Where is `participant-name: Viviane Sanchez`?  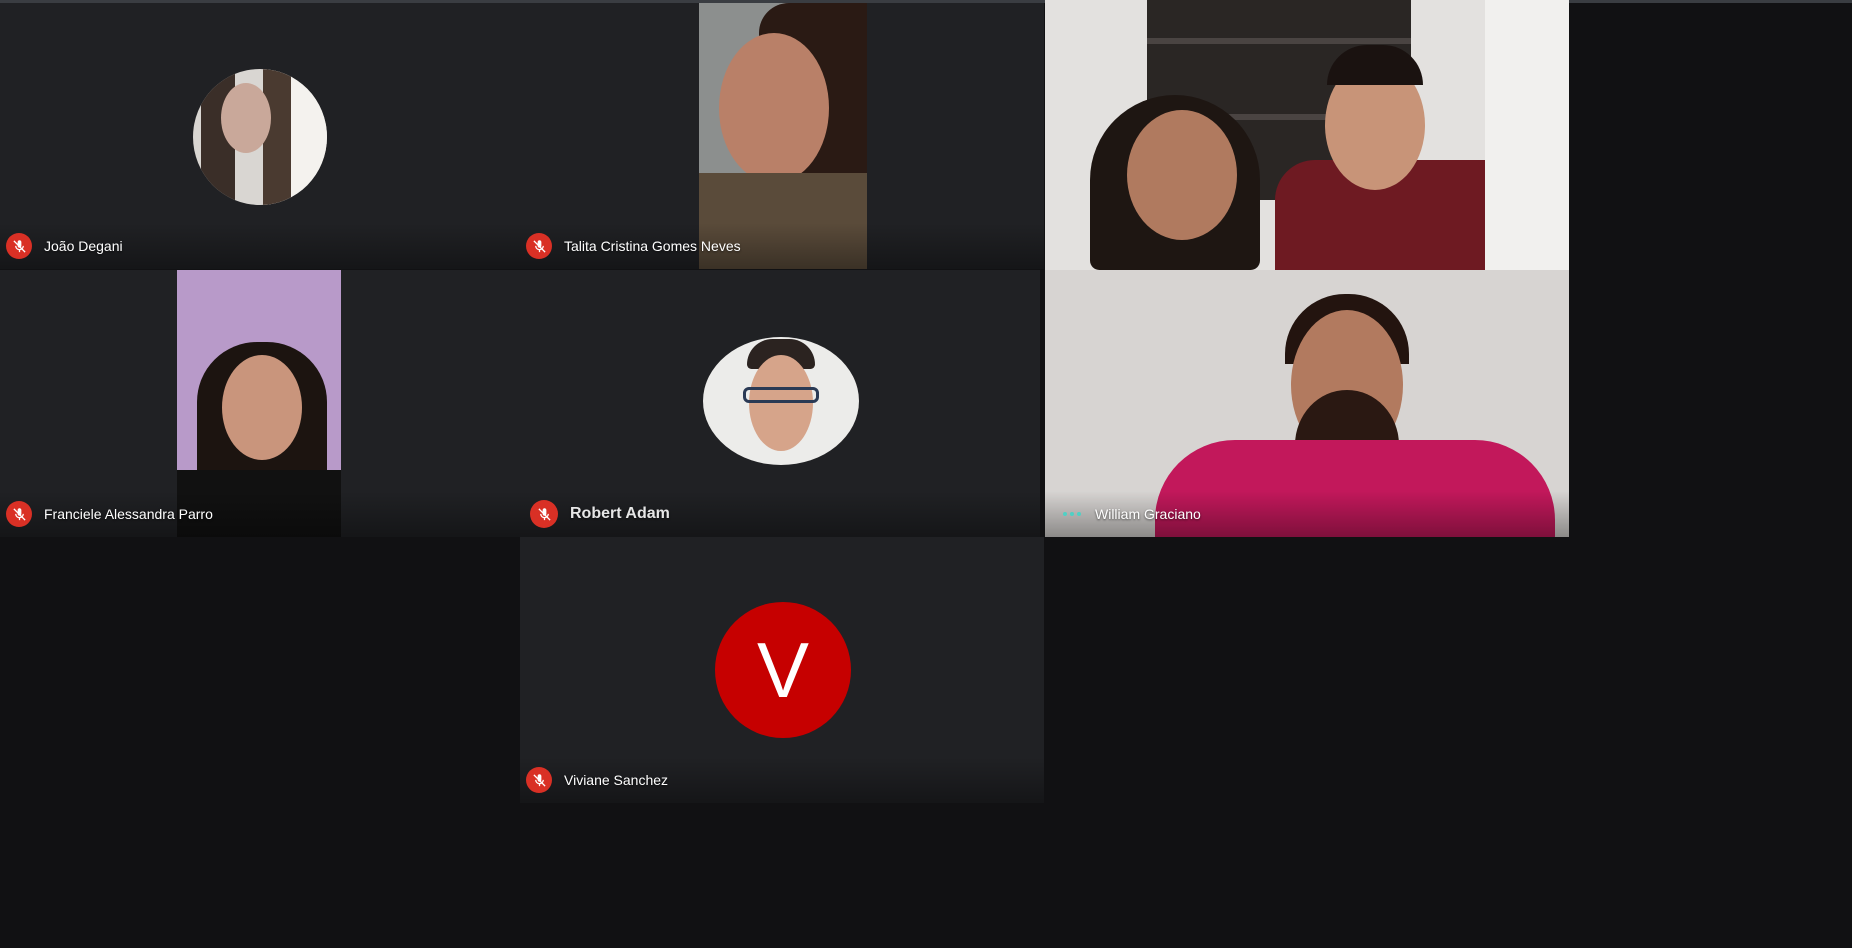
participant-name: Viviane Sanchez is located at coordinates (616, 780).